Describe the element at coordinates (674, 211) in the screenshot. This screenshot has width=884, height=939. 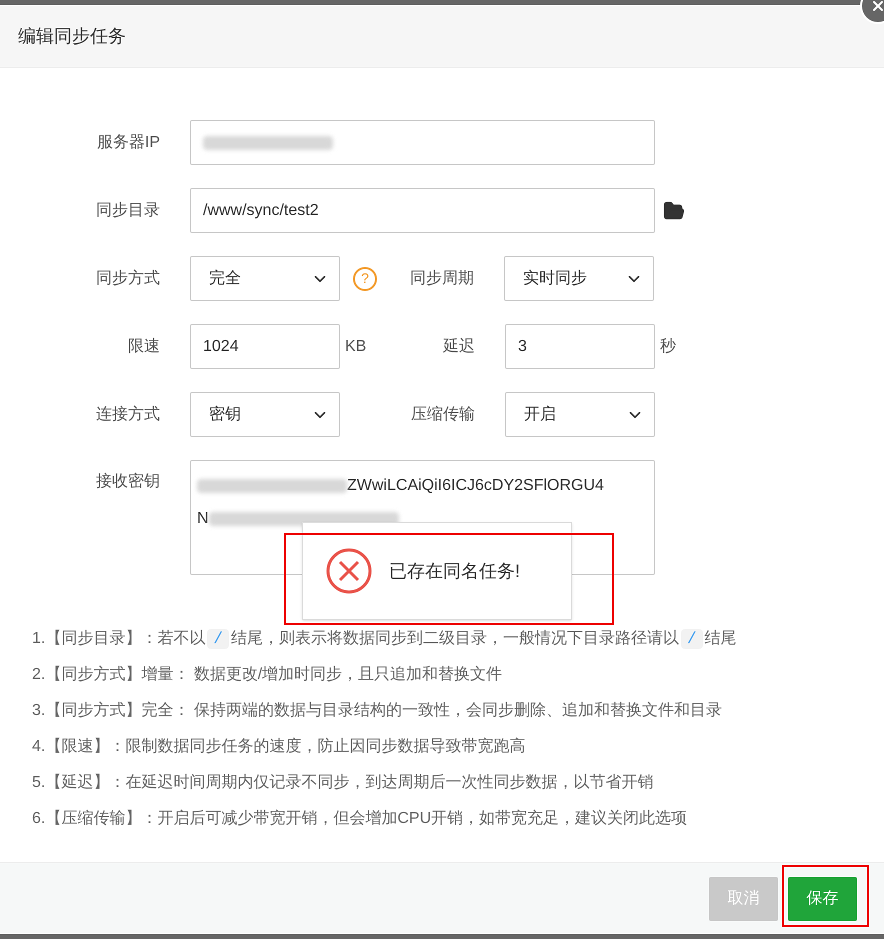
I see `folder-icon` at that location.